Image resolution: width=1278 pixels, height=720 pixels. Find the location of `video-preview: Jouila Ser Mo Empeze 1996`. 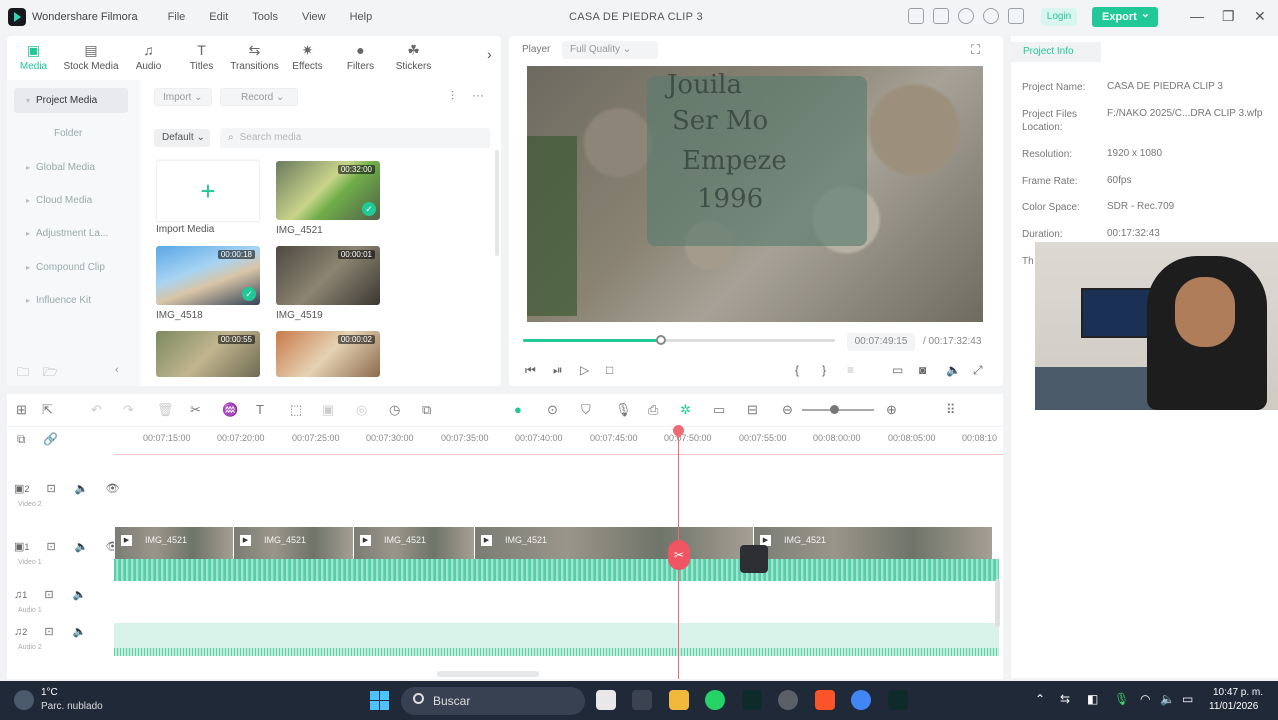

video-preview: Jouila Ser Mo Empeze 1996 is located at coordinates (755, 194).